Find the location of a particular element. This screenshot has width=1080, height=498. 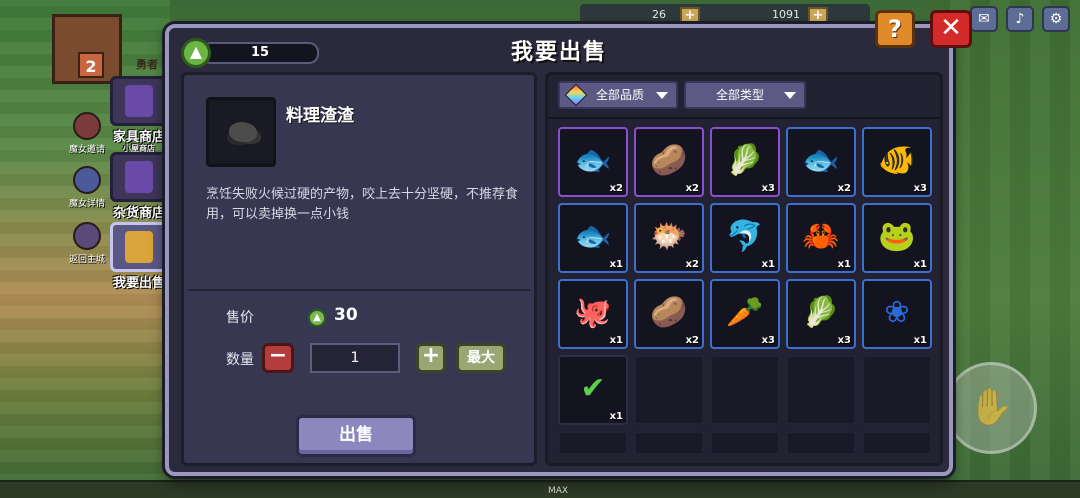

quantity-label: 数量 is located at coordinates (240, 360).